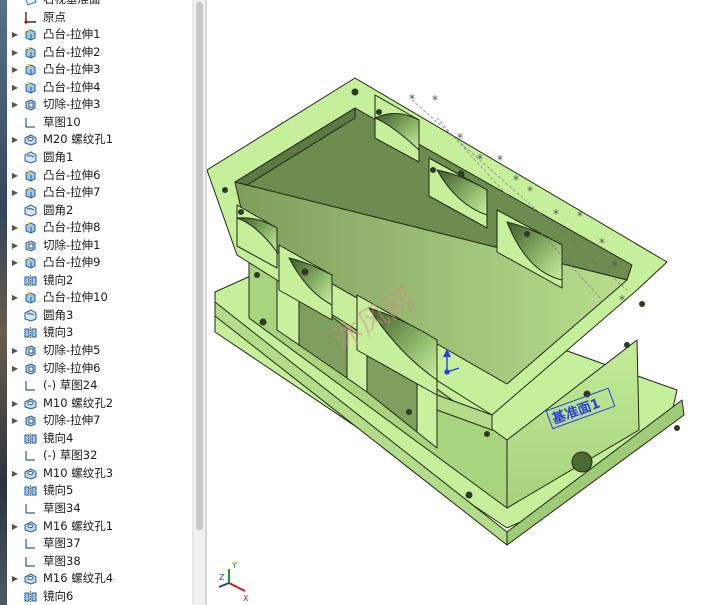 The image size is (720, 605). I want to click on cut-extrude-icon, so click(30, 350).